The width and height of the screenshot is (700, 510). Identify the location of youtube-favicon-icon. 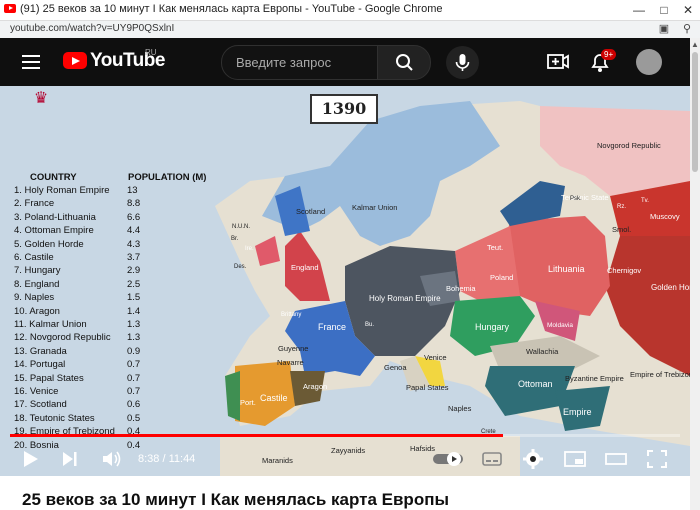
(10, 8).